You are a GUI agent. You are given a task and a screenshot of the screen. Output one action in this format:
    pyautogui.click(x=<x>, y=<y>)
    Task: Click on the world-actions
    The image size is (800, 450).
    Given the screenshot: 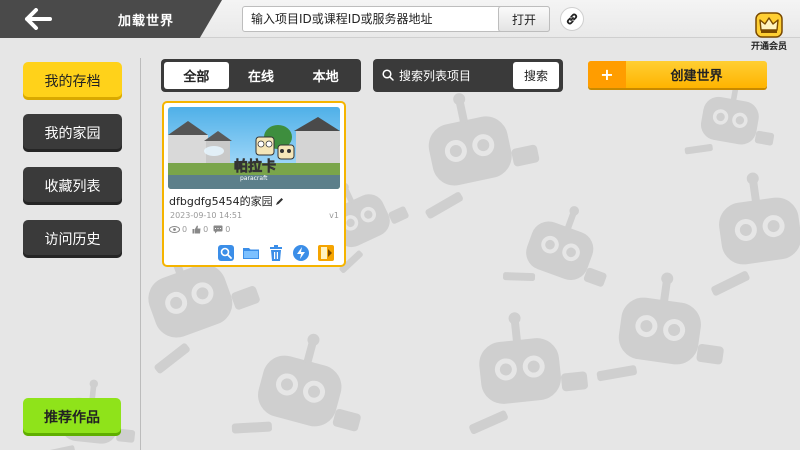 What is the action you would take?
    pyautogui.click(x=276, y=253)
    